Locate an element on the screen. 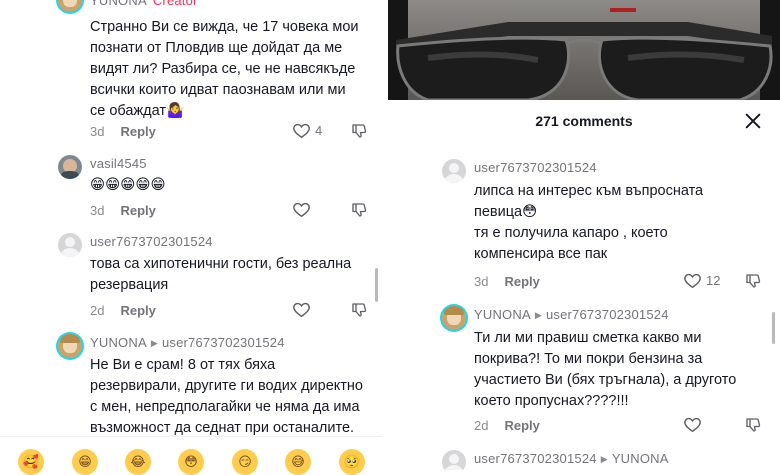  comment-line: липса на интерес към въпросната is located at coordinates (589, 191).